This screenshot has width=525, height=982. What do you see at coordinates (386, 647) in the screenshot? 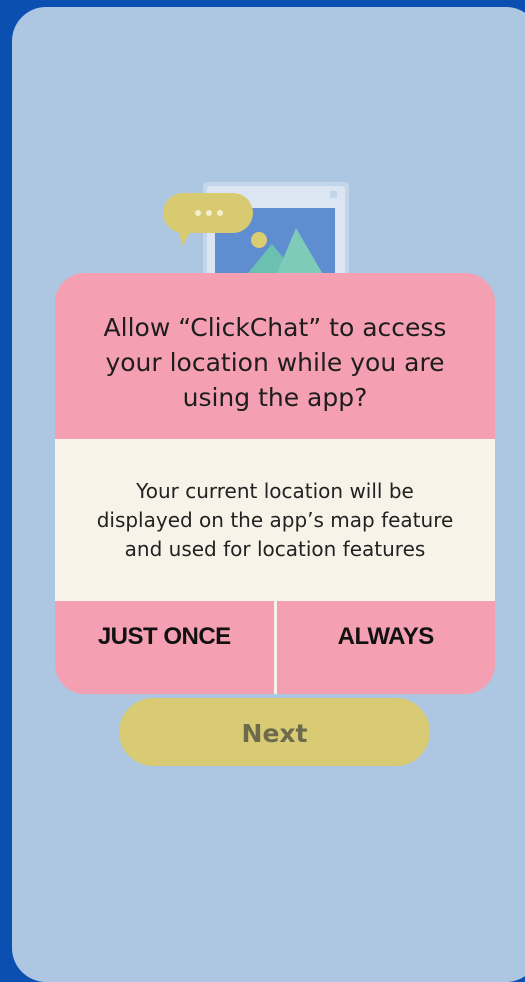
I see `always-button: ALWAYS` at bounding box center [386, 647].